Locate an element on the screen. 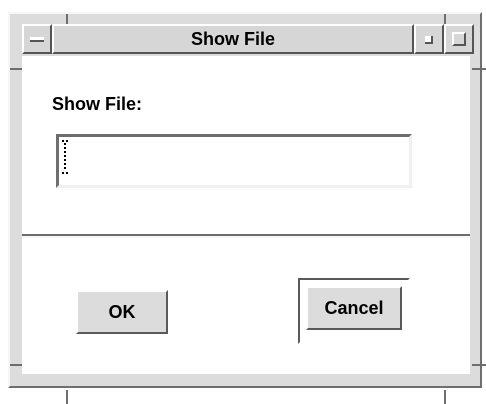 This screenshot has width=486, height=404. window-title: Show File is located at coordinates (233, 39).